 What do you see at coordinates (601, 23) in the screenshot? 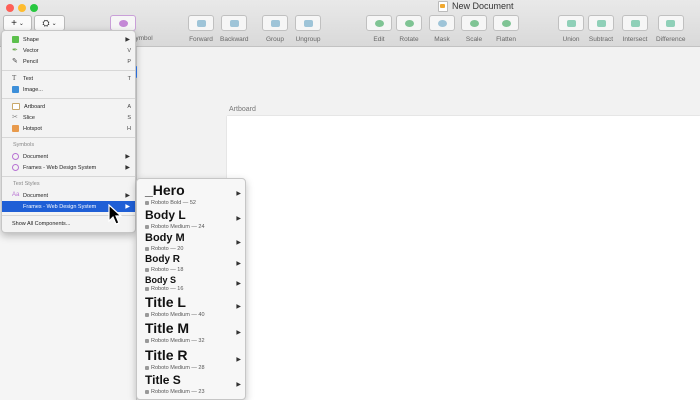
I see `subtract-icon` at bounding box center [601, 23].